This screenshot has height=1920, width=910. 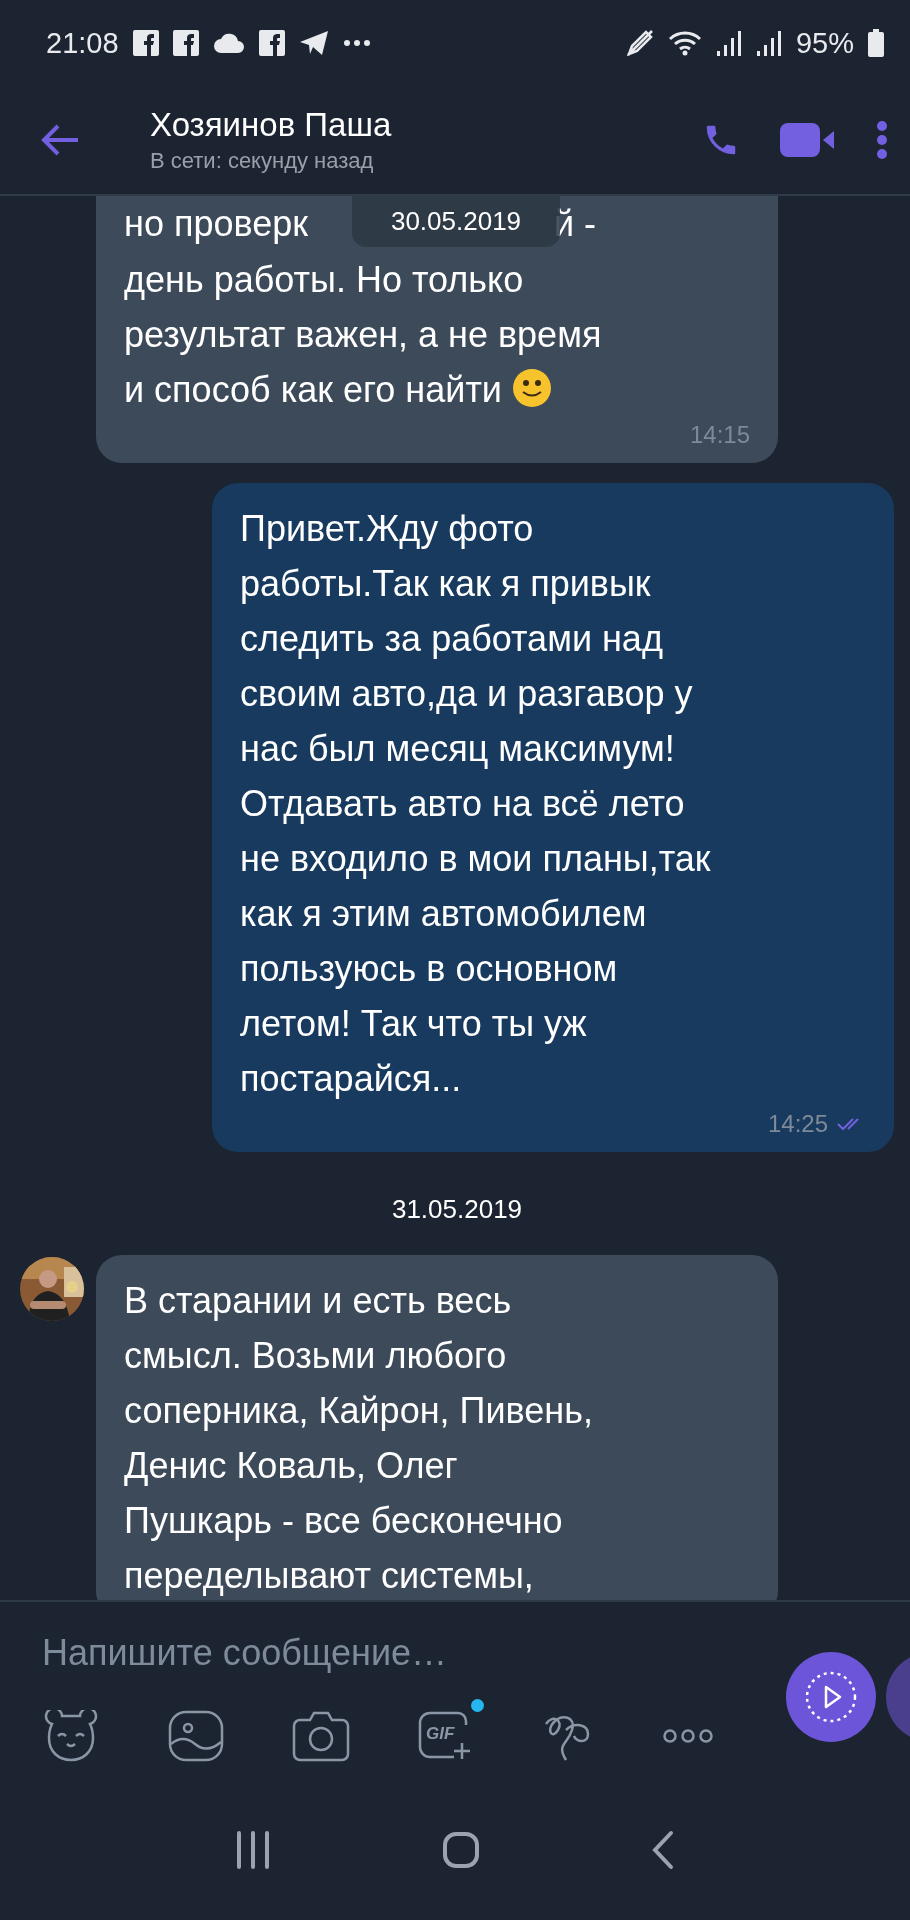 What do you see at coordinates (824, 43) in the screenshot?
I see `battery-percent: 95%` at bounding box center [824, 43].